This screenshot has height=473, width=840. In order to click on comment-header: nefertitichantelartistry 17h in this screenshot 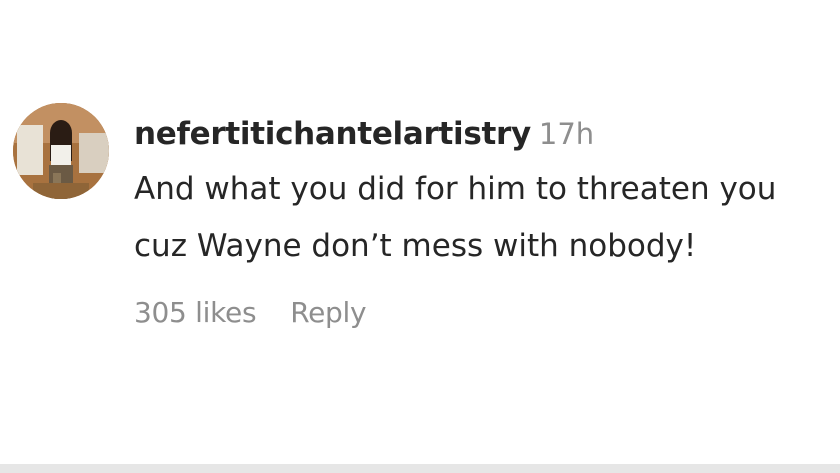, I will do `click(484, 134)`.